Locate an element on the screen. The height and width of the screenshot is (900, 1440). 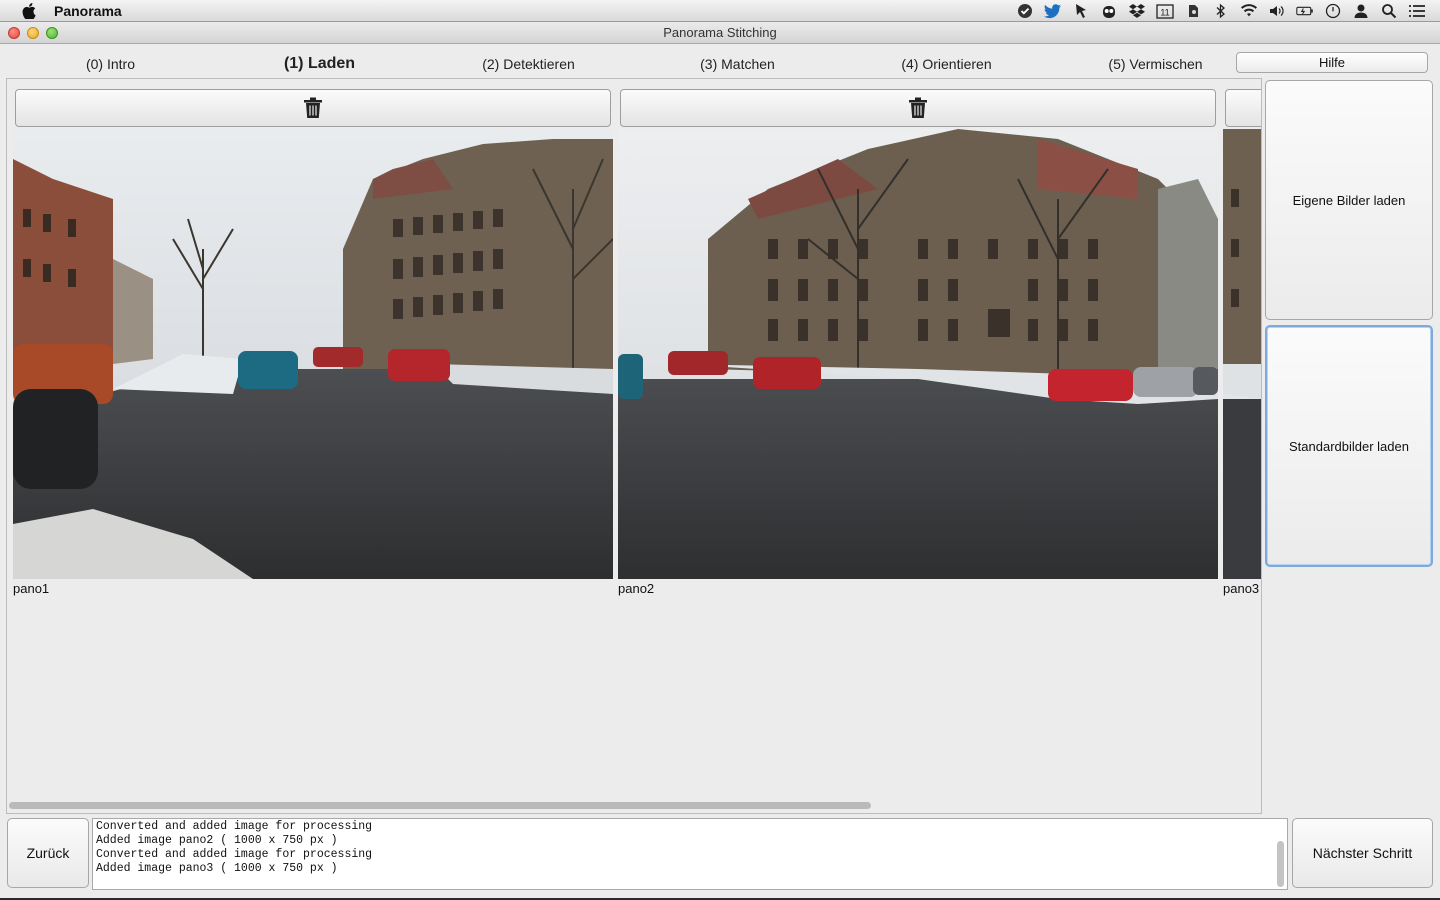
image-label: pano2 is located at coordinates (636, 588).